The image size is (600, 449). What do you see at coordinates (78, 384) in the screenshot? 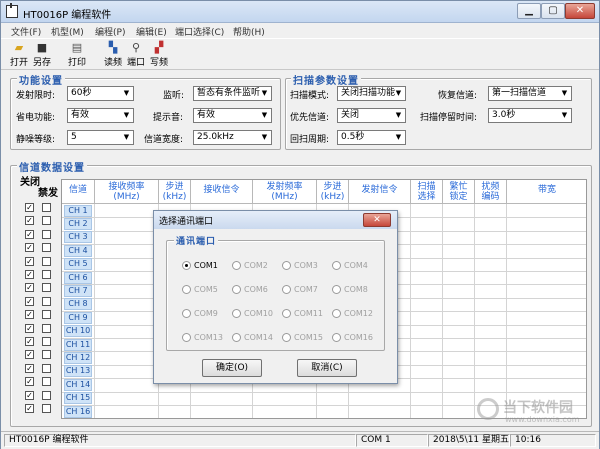
I see `channel-label: CH 14` at bounding box center [78, 384].